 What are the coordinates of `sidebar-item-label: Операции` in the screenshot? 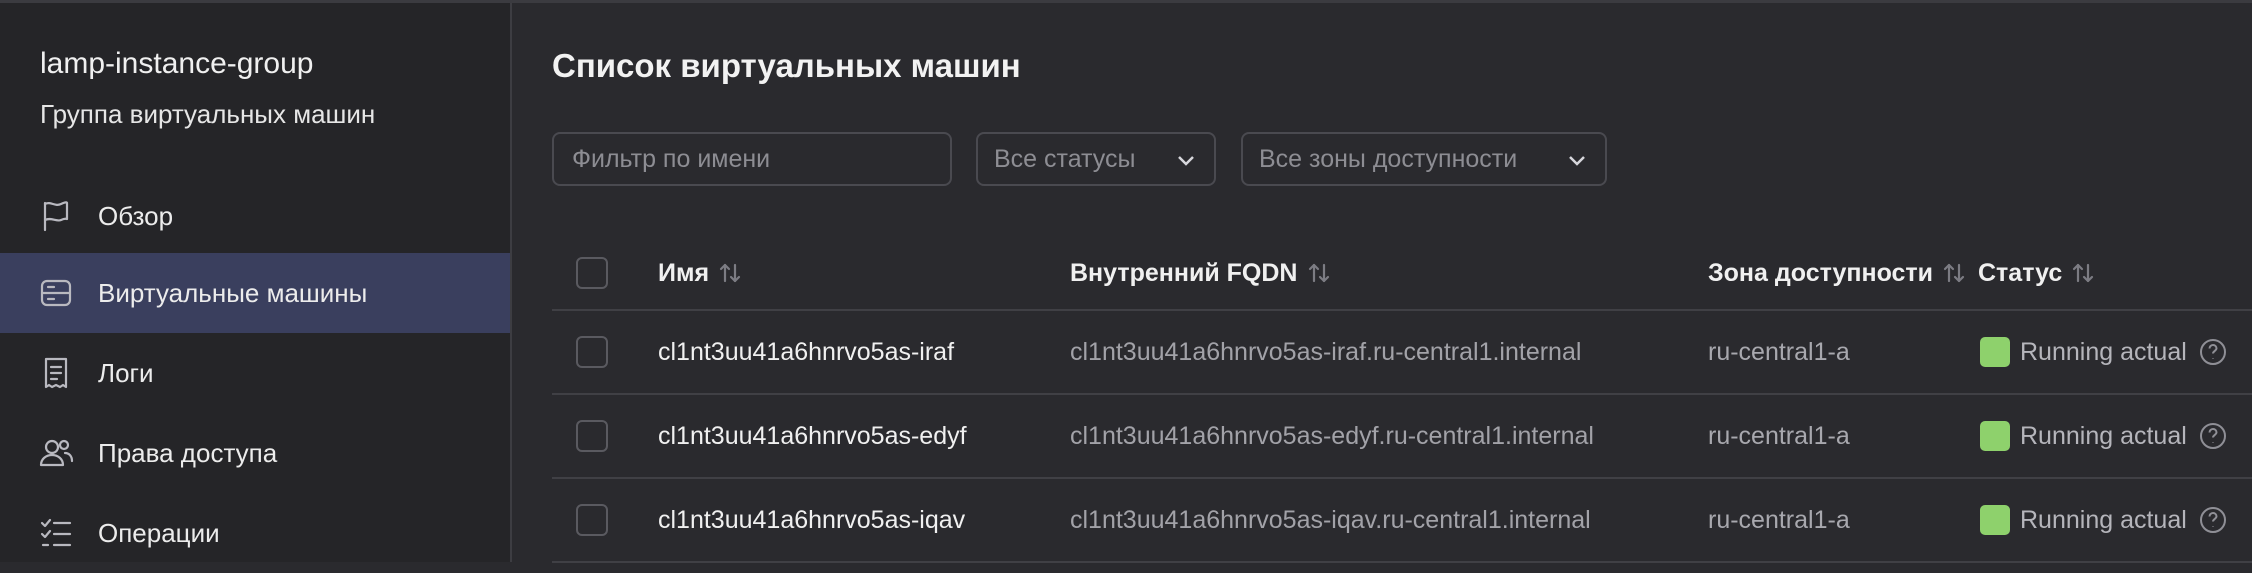 It's located at (159, 532).